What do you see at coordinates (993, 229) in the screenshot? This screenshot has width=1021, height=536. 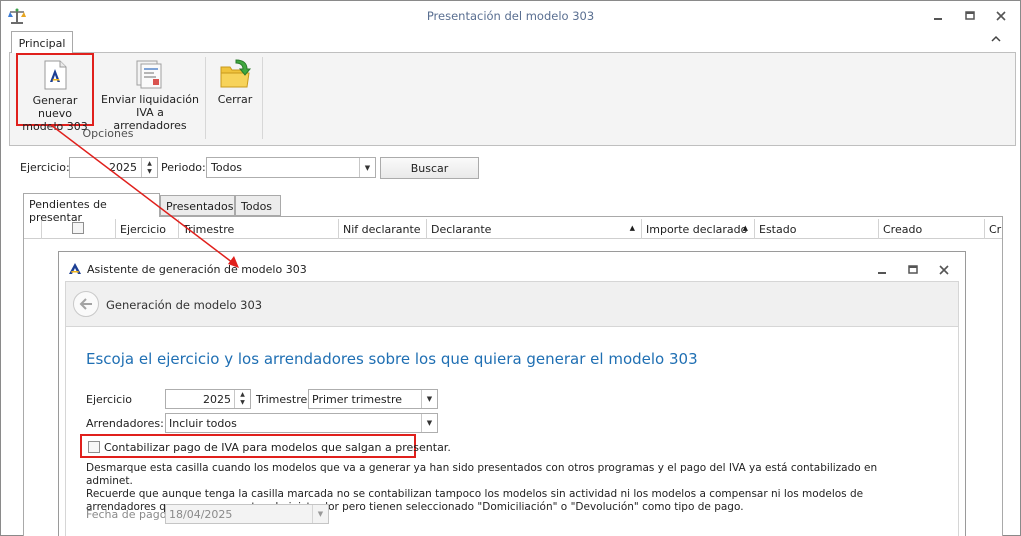 I see `col-cr: Cr` at bounding box center [993, 229].